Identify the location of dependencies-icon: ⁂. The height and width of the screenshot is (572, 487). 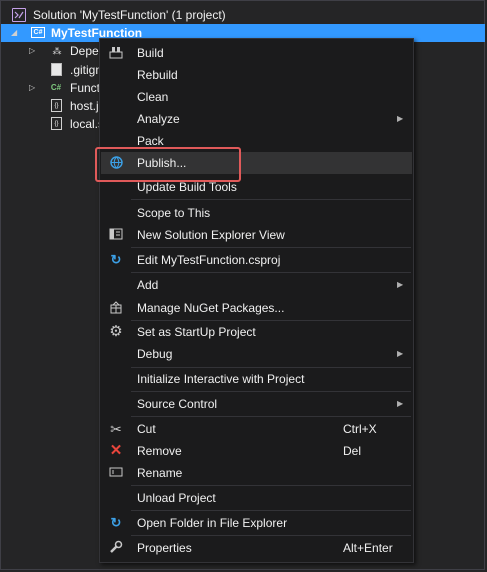
(57, 51).